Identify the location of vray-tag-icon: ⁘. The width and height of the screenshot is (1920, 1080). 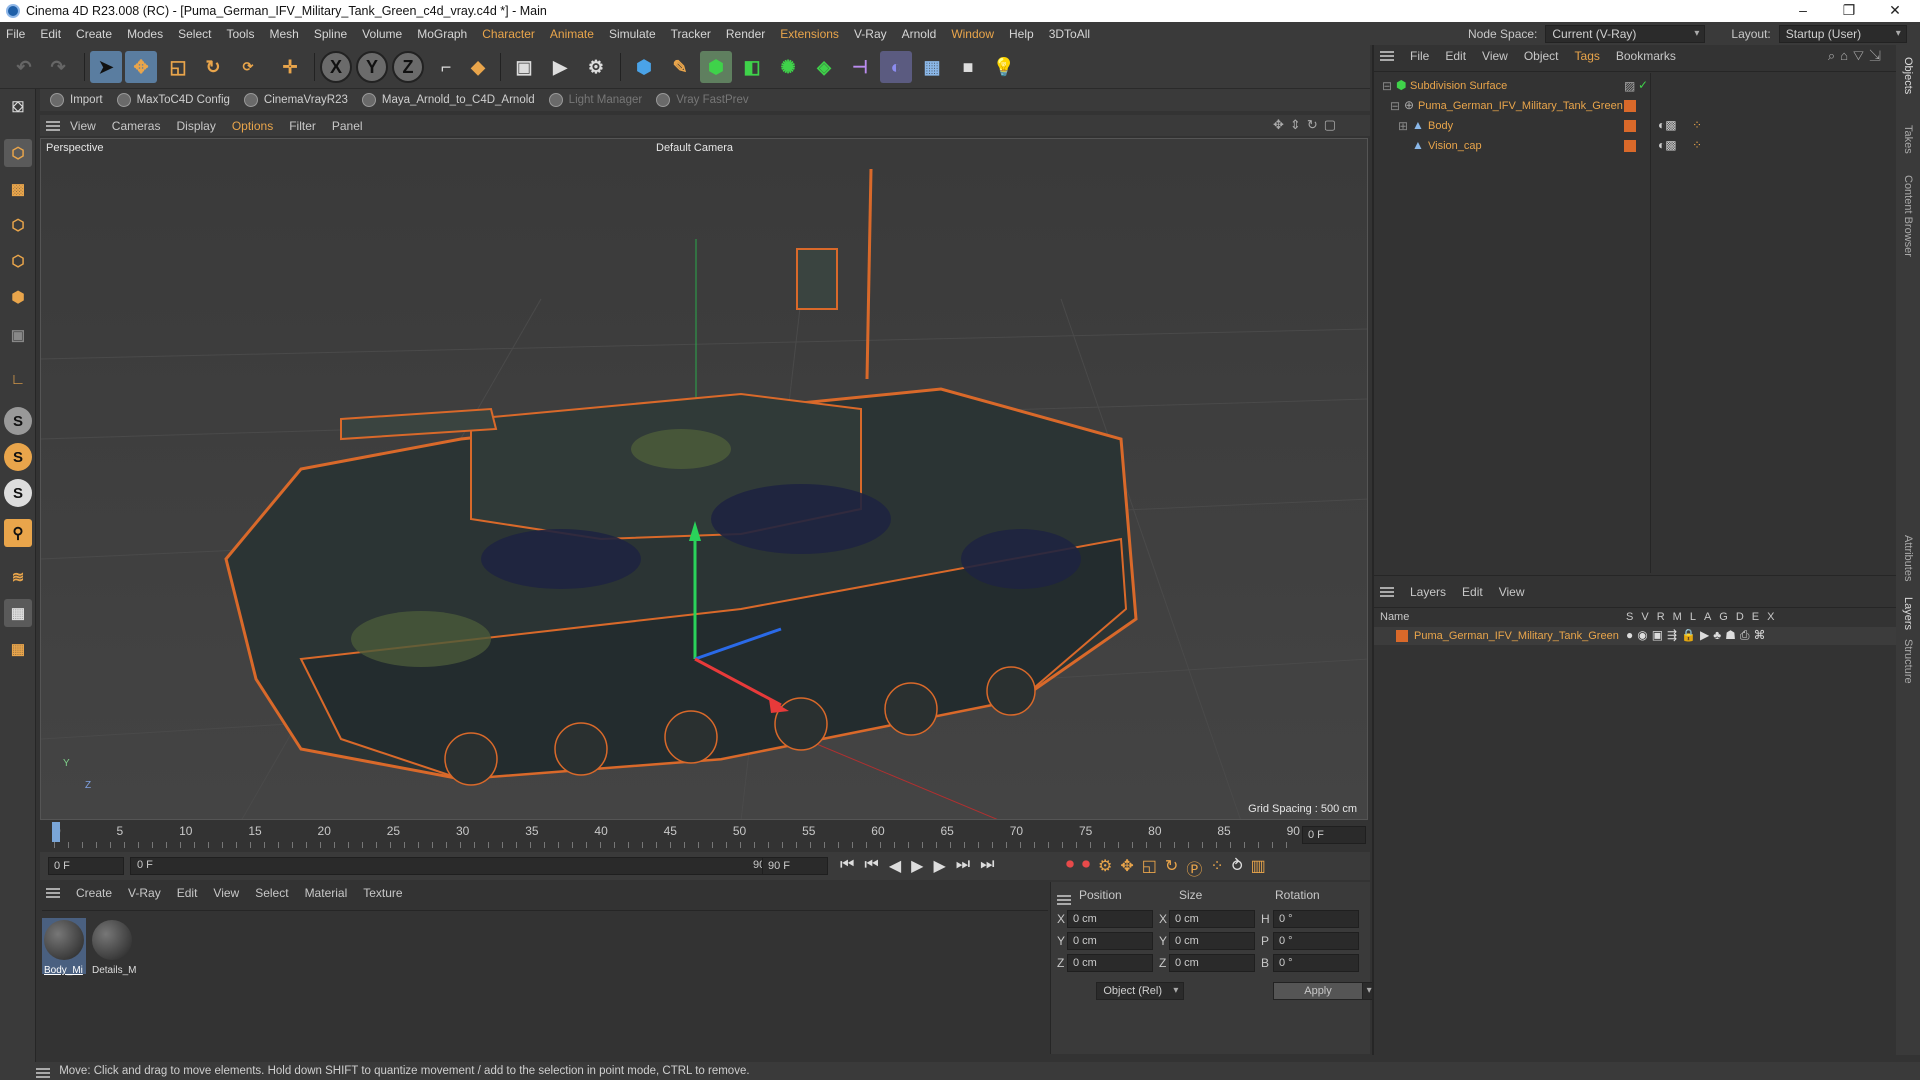
(1697, 125).